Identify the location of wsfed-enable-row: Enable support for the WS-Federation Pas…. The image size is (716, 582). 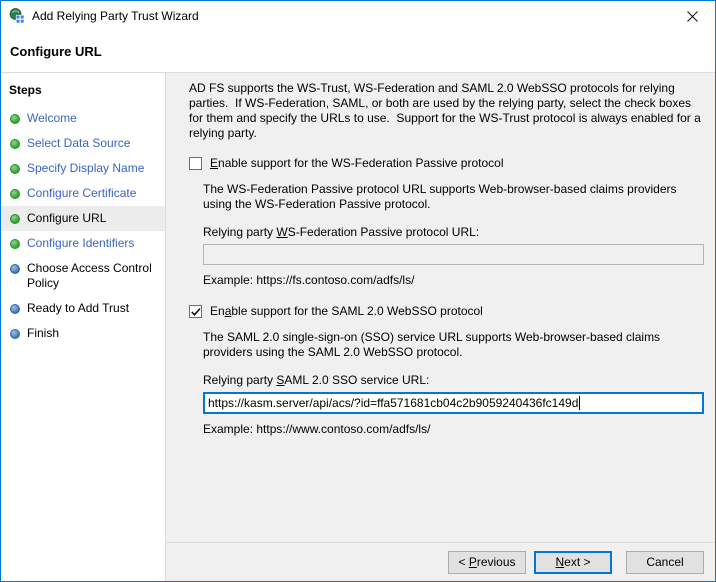
(446, 163).